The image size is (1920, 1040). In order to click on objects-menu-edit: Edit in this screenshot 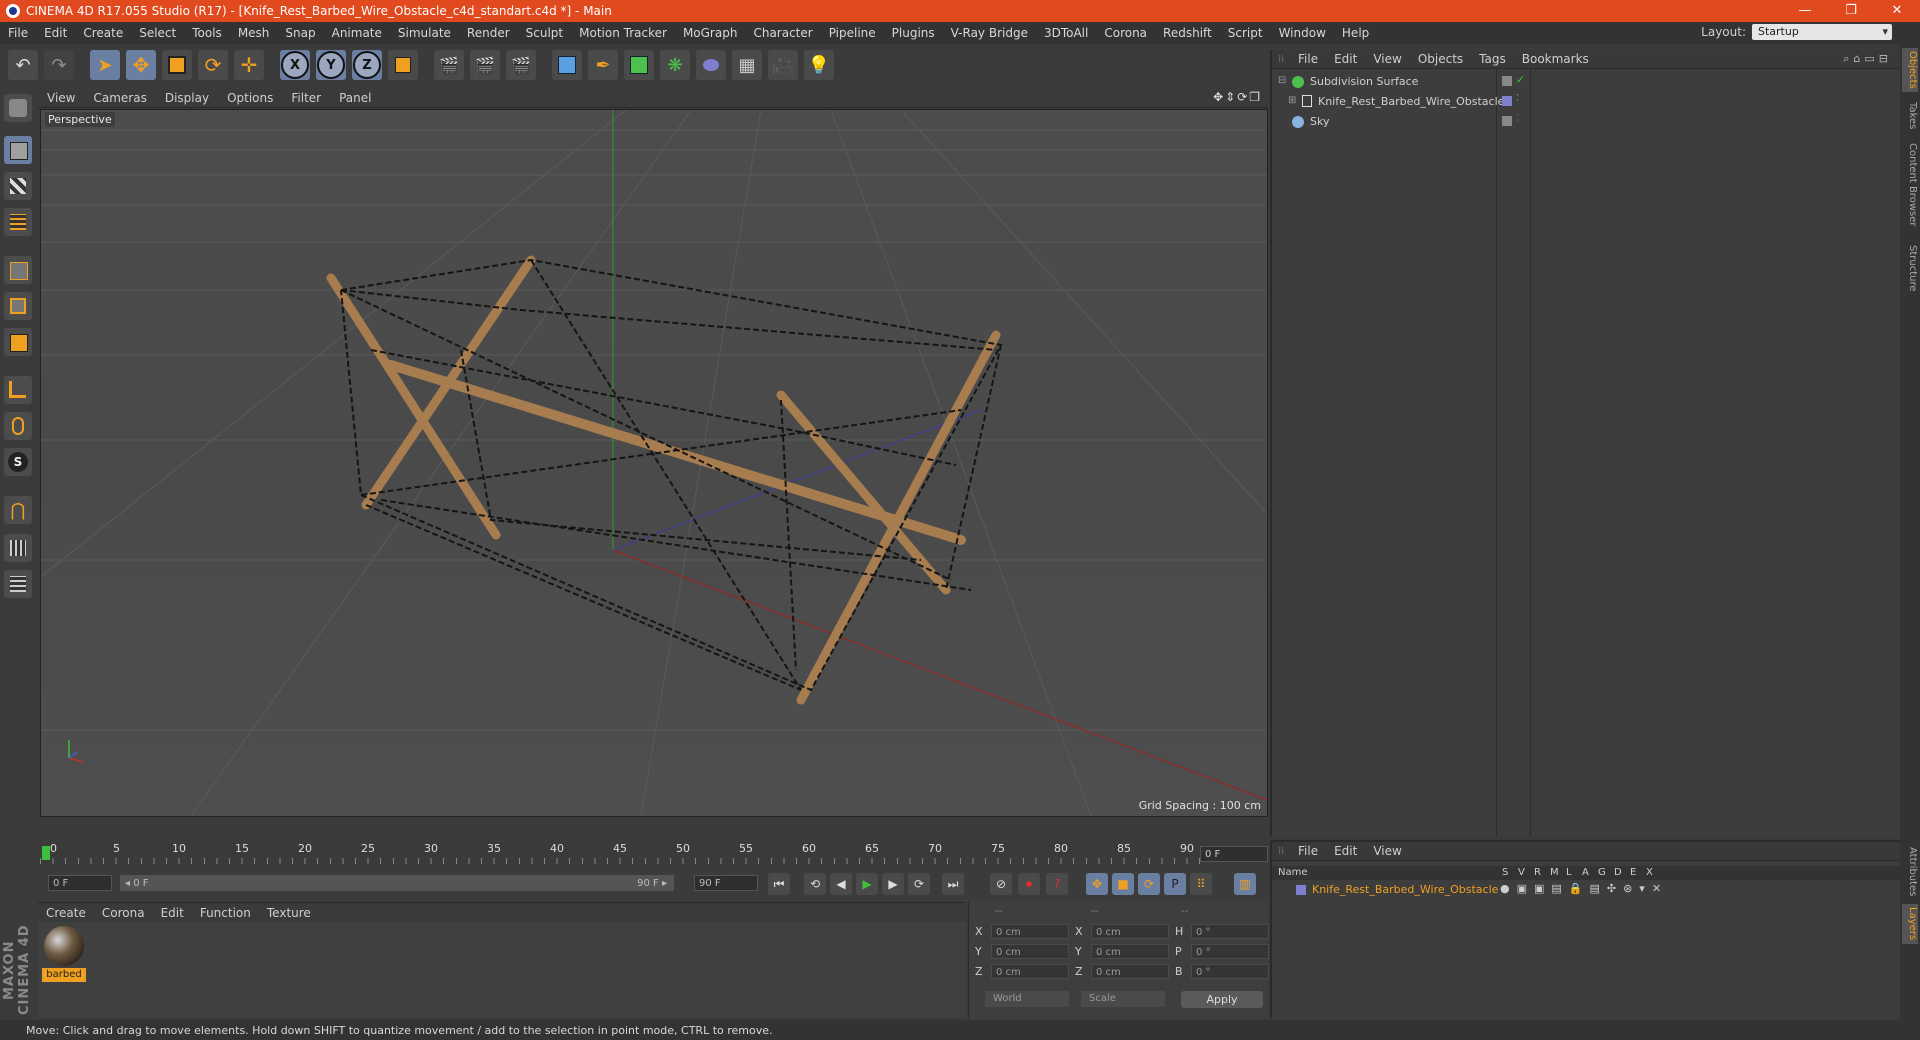, I will do `click(1345, 59)`.